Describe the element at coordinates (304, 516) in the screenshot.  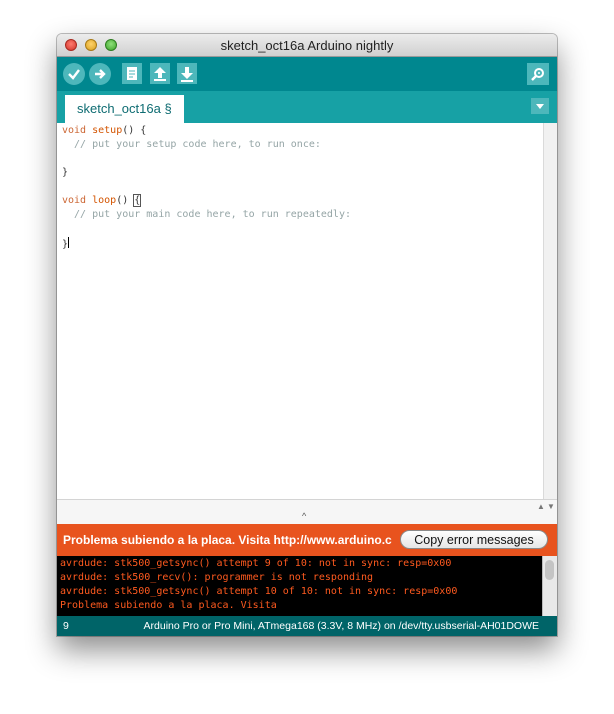
I see `chevron-up-icon: ^` at that location.